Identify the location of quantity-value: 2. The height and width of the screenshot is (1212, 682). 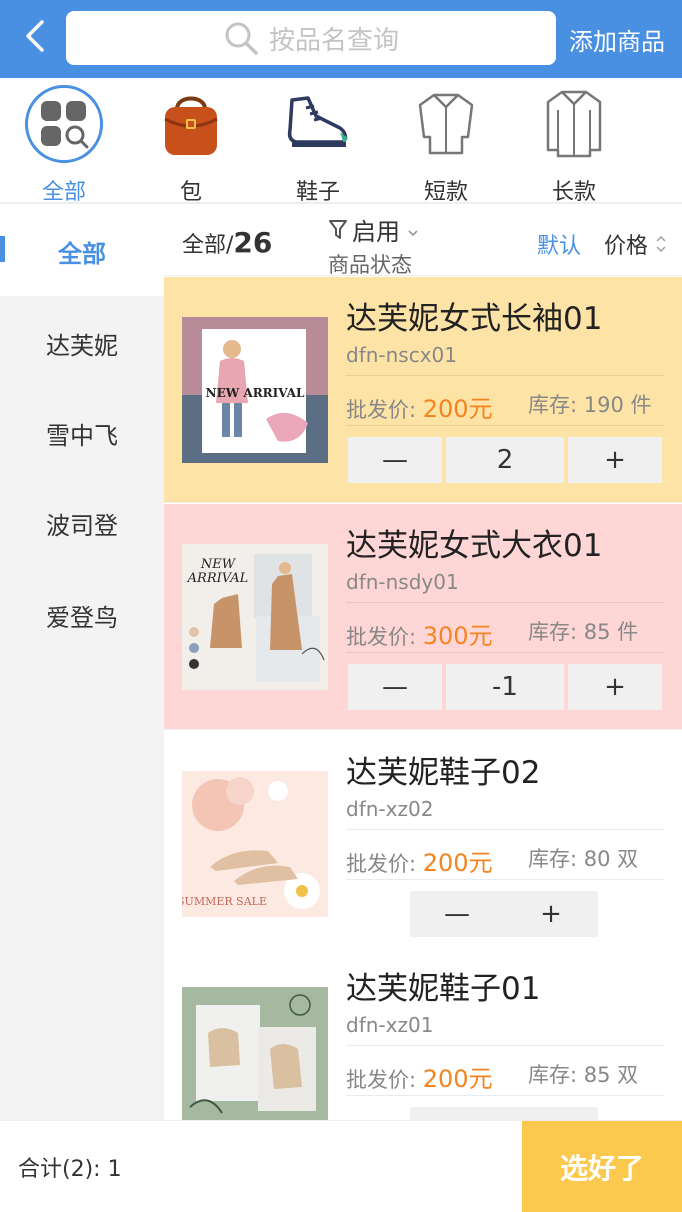
(505, 460).